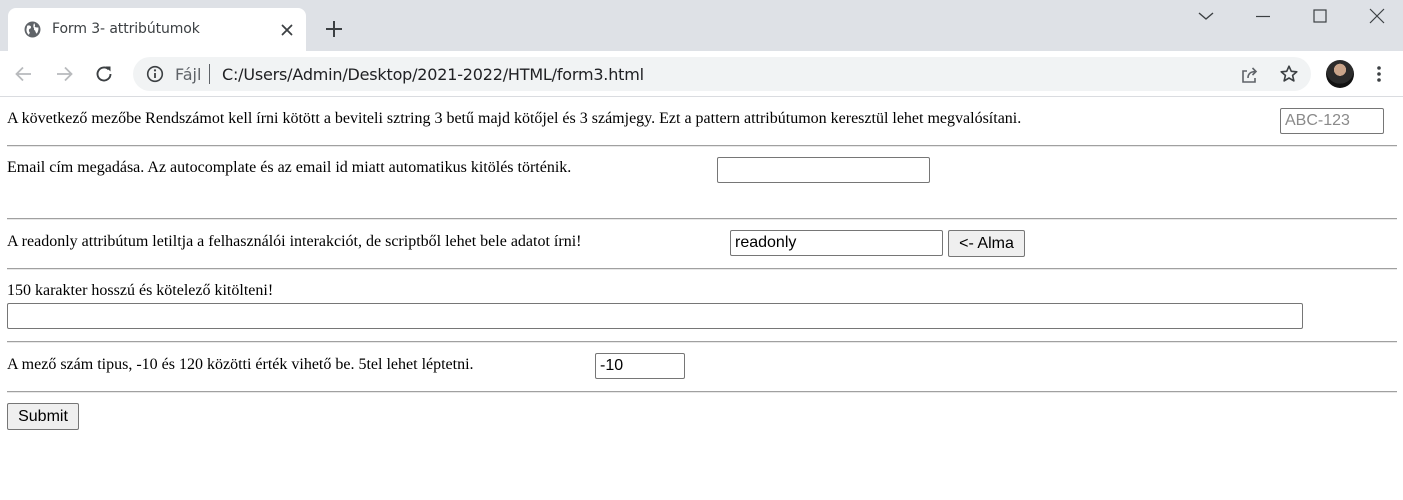  What do you see at coordinates (64, 74) in the screenshot?
I see `forward-icon` at bounding box center [64, 74].